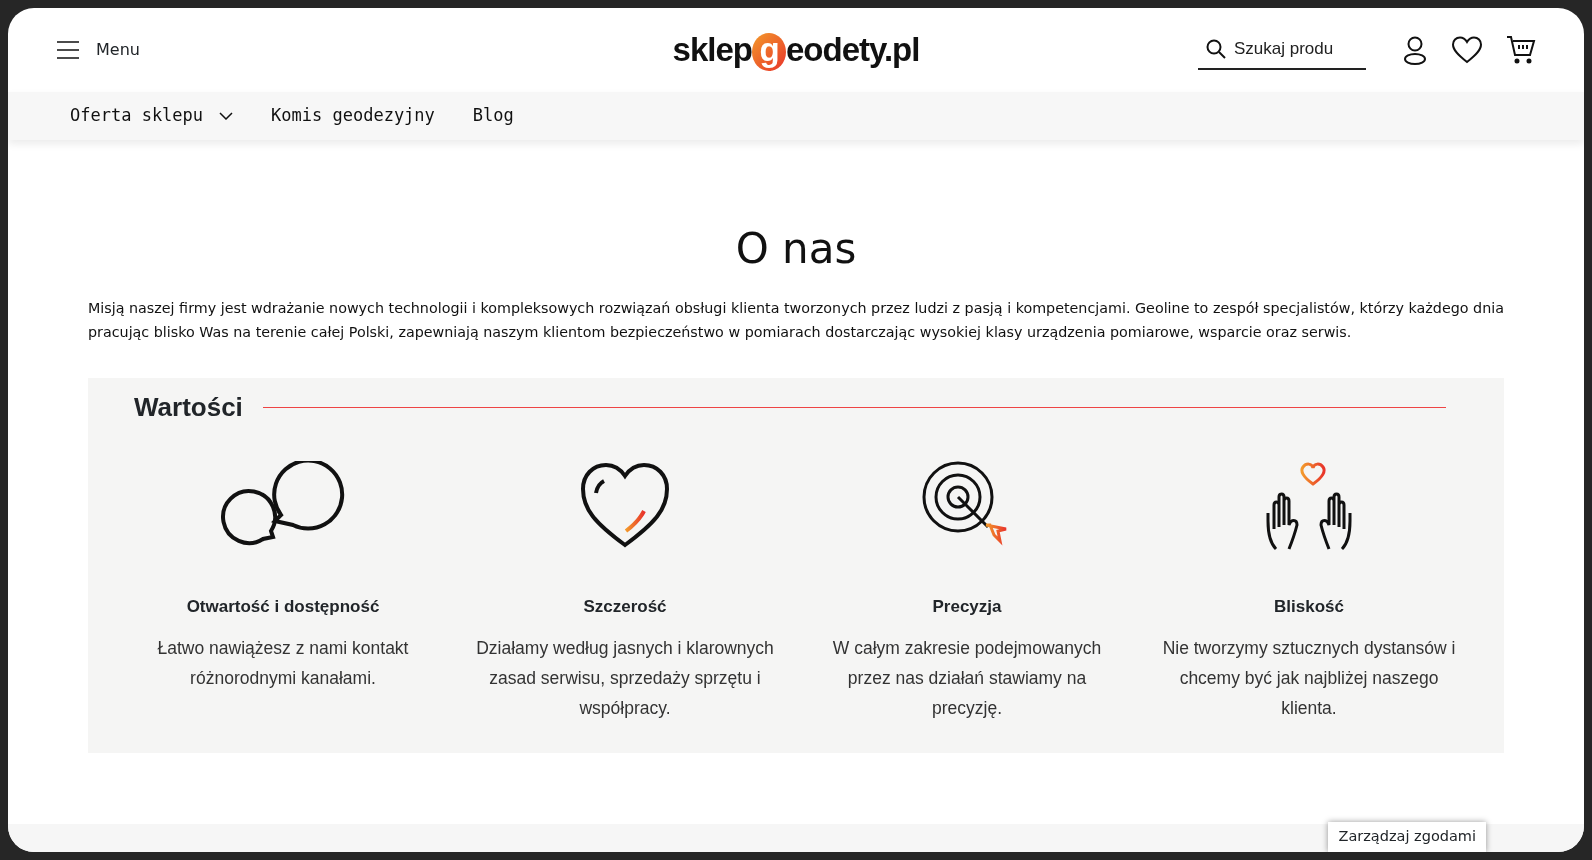  I want to click on heart-icon, so click(1467, 50).